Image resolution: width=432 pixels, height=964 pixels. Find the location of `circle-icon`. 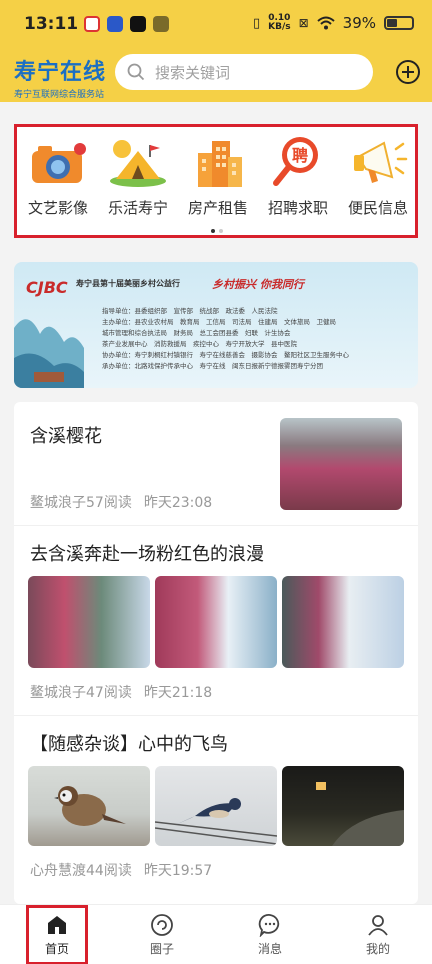

circle-icon is located at coordinates (162, 925).